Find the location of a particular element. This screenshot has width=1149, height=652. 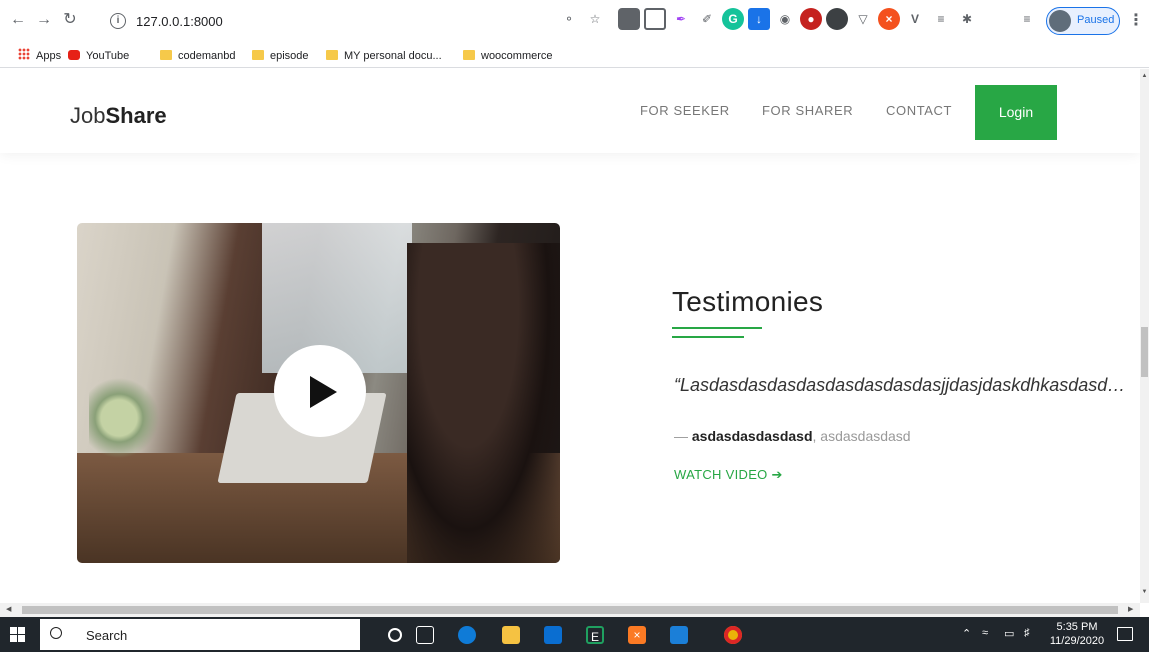

clock-date: 11/29/2020 is located at coordinates (1077, 641).